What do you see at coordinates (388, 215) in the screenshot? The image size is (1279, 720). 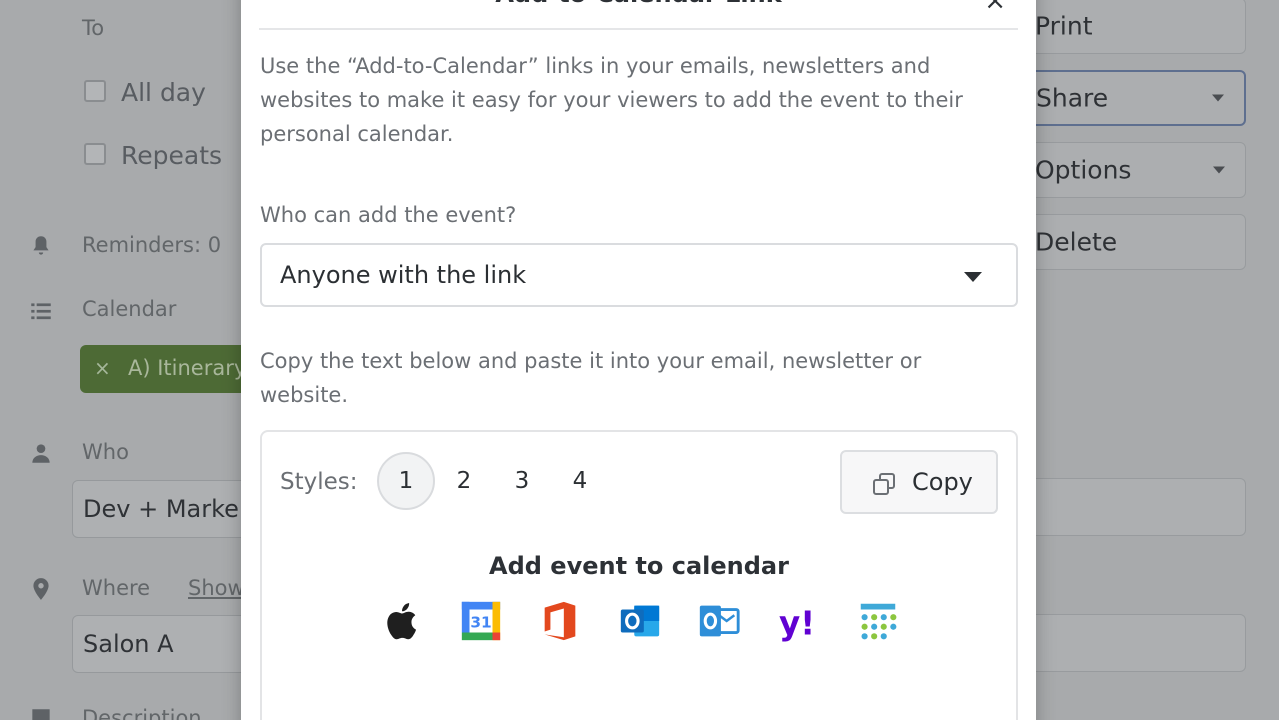 I see `who-can-add-label: Who can add the event?` at bounding box center [388, 215].